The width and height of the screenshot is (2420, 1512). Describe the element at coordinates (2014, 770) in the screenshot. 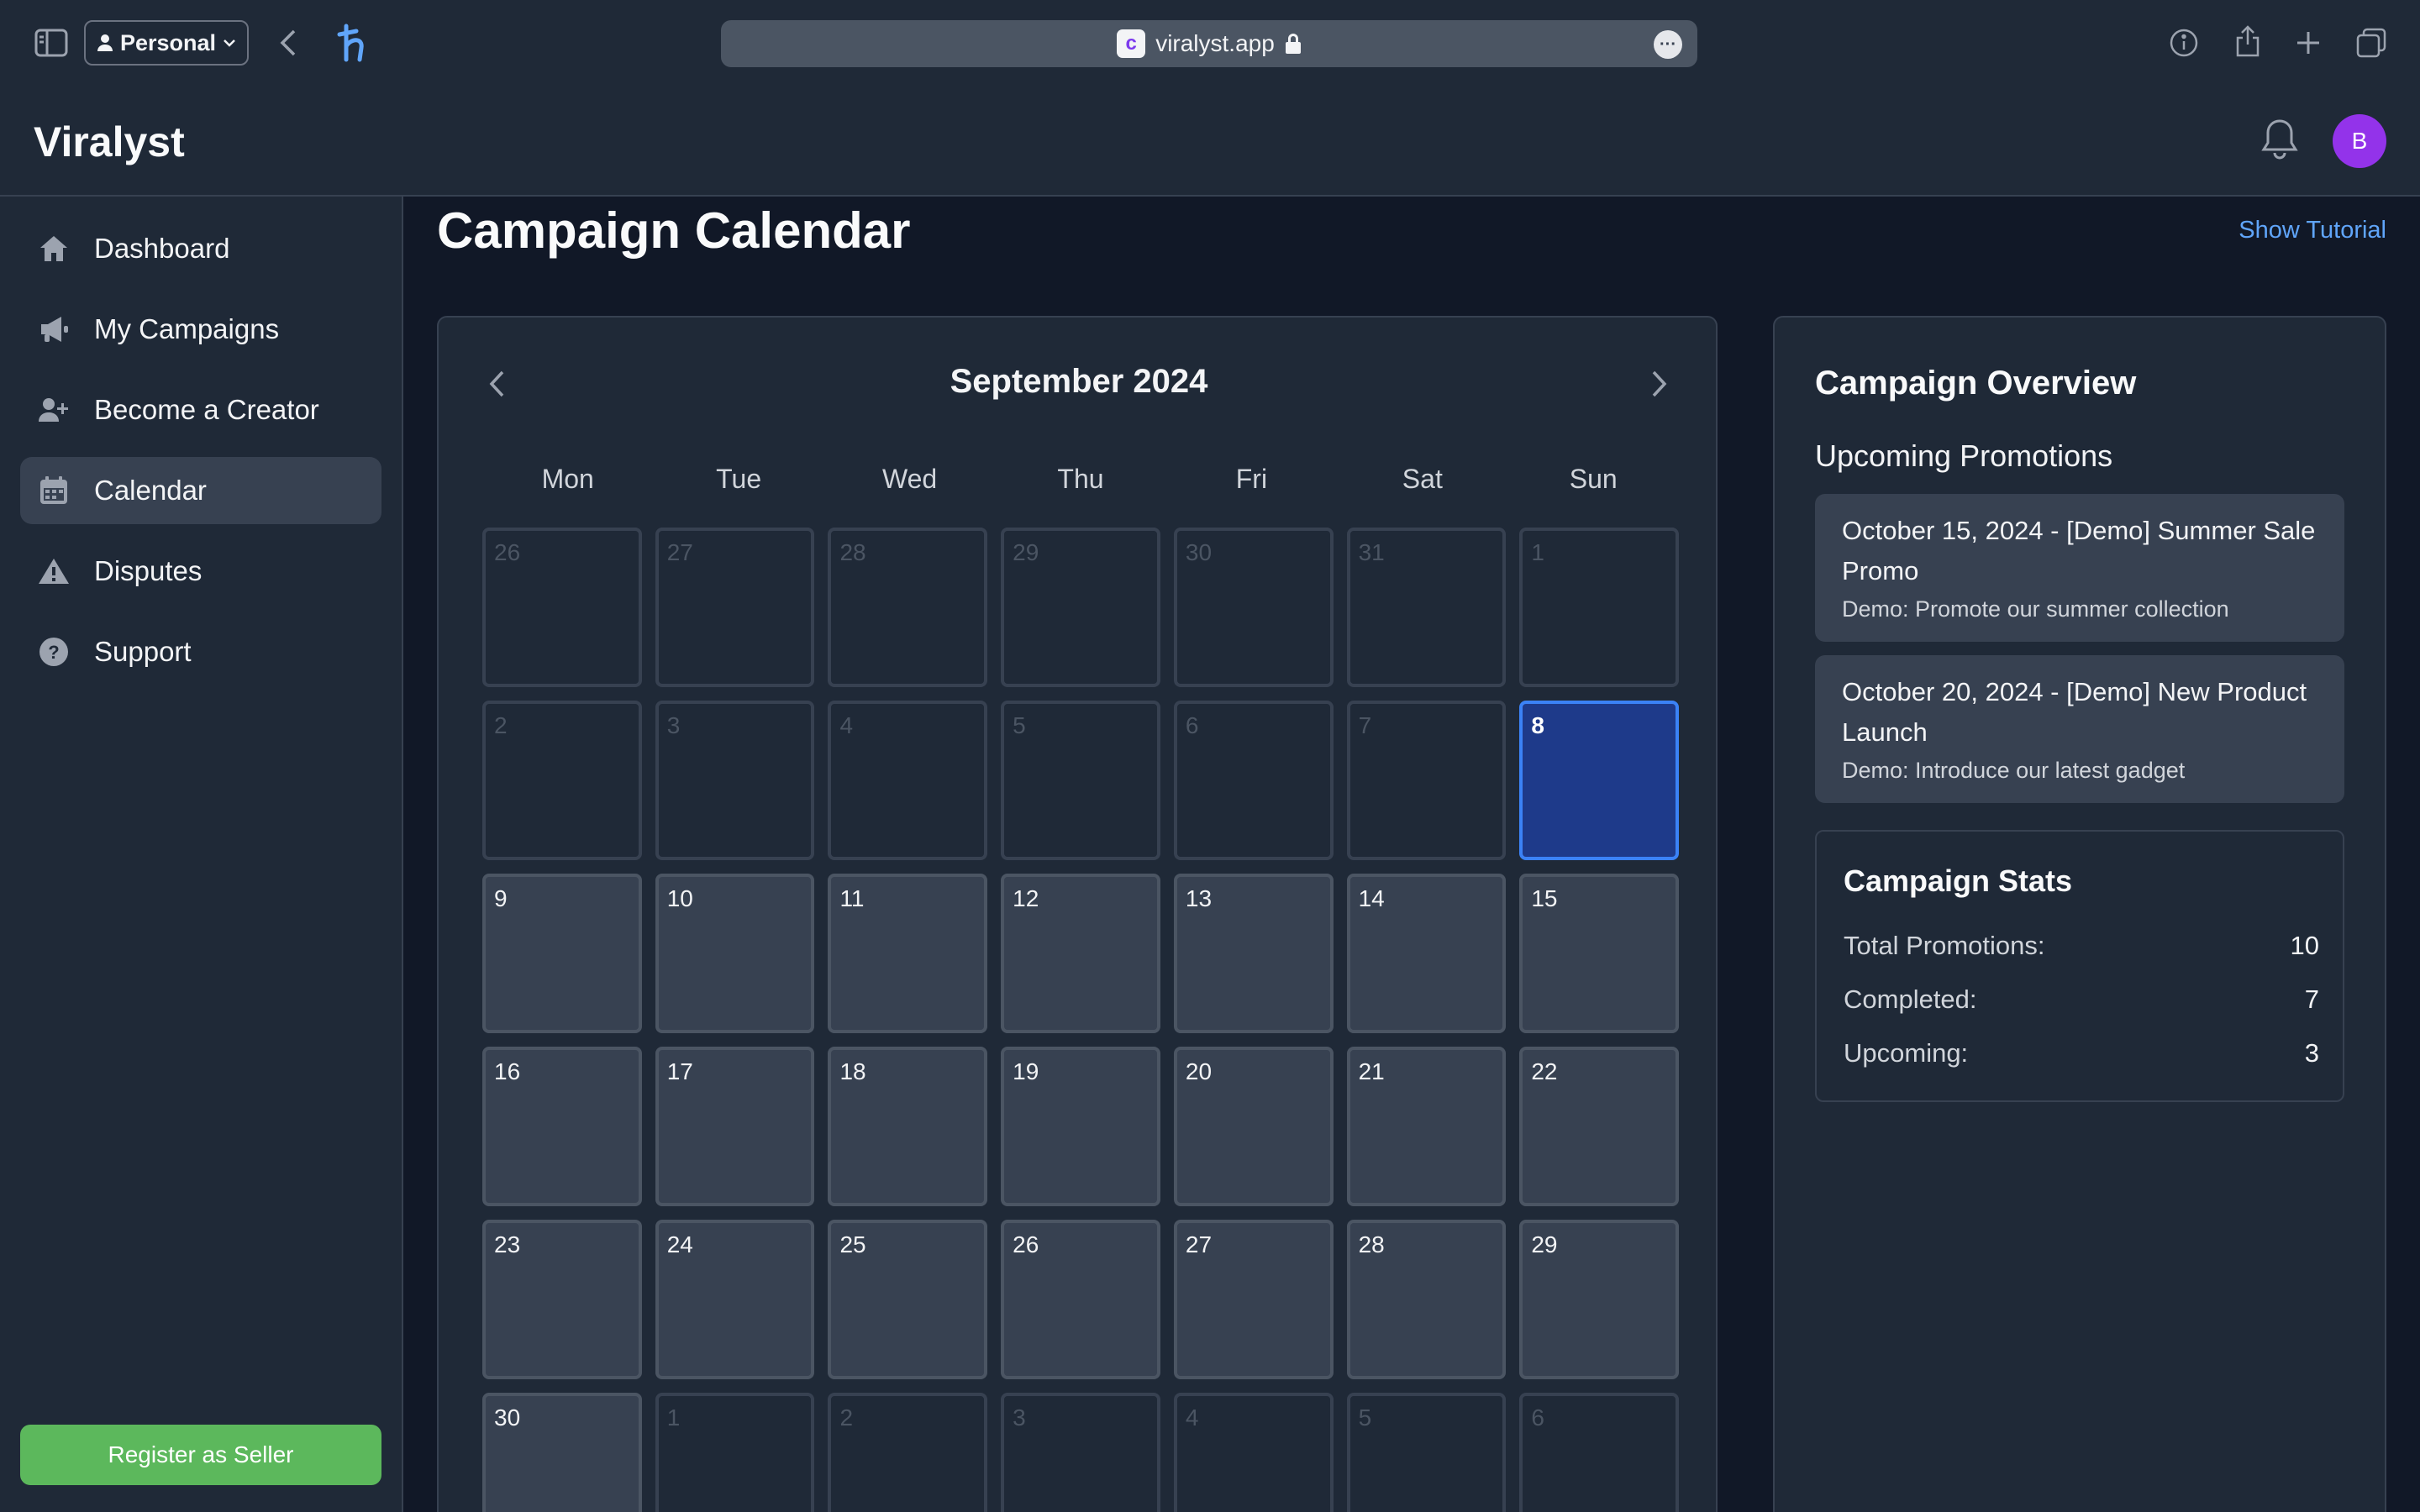

I see `promotion-description: Demo: Introduce our latest gadget` at that location.